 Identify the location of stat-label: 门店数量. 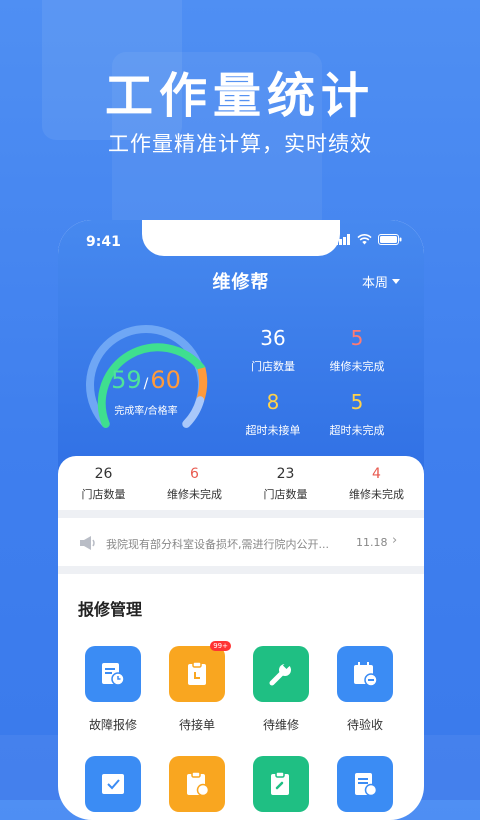
(273, 366).